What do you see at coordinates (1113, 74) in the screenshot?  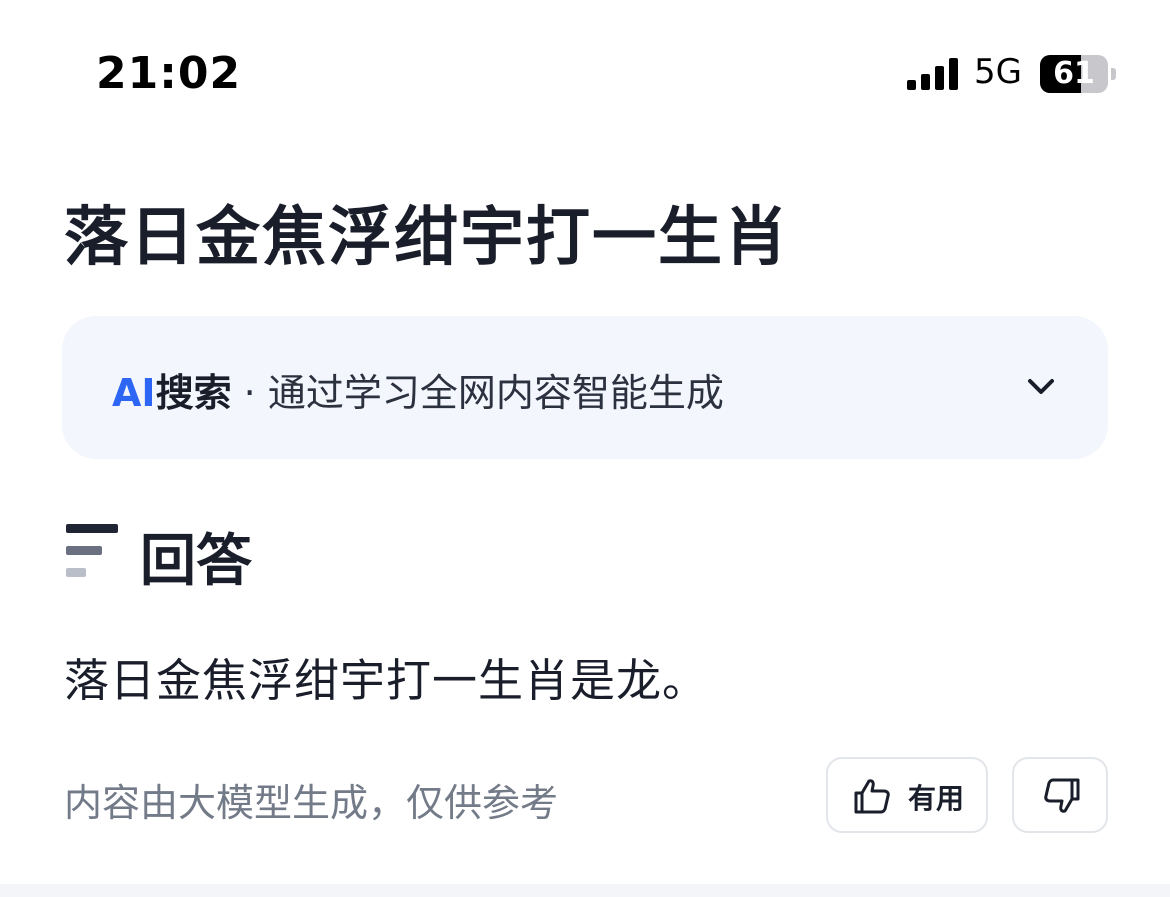 I see `battery-tip` at bounding box center [1113, 74].